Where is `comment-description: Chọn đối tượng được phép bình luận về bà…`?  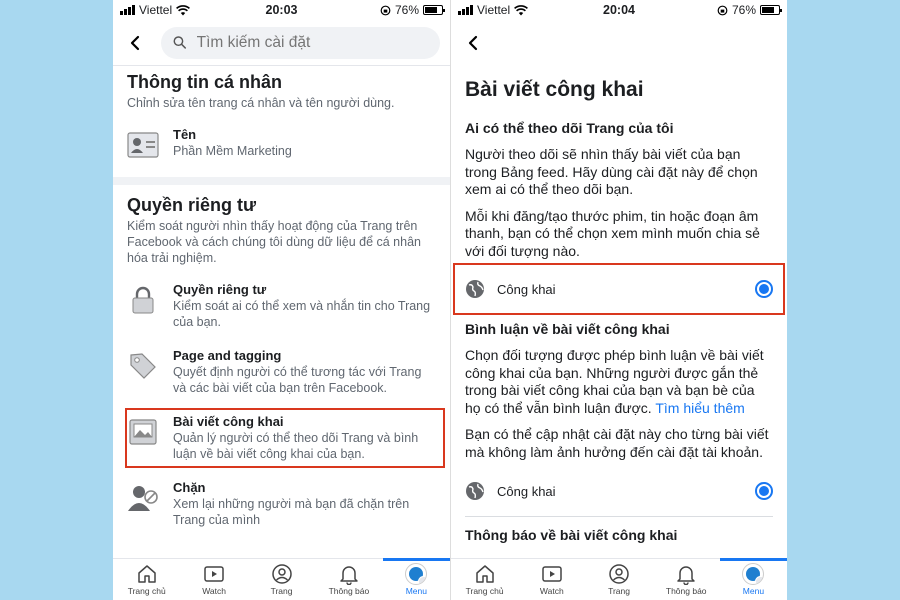 comment-description: Chọn đối tượng được phép bình luận về bà… is located at coordinates (619, 382).